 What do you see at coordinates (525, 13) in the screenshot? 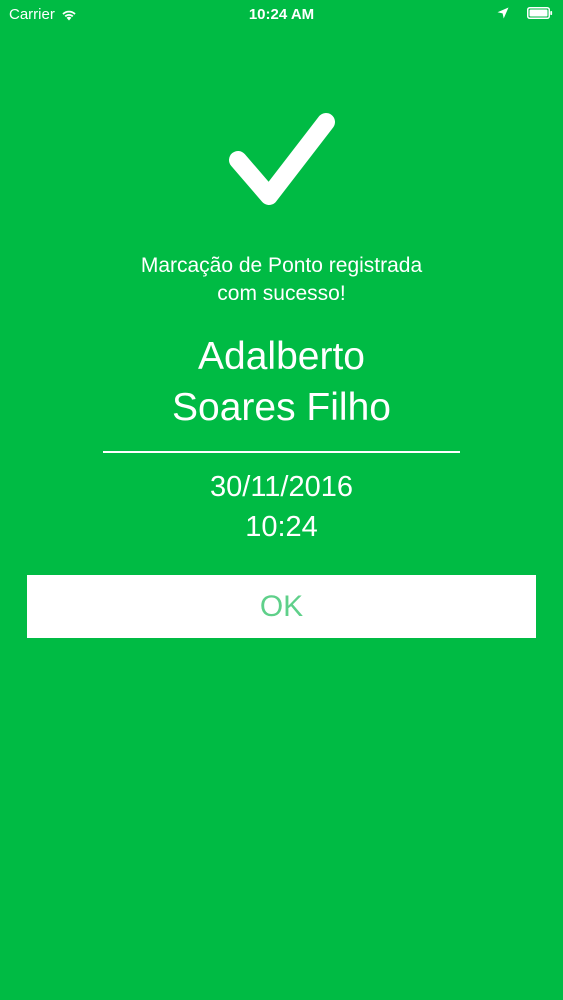
I see `status-right-icons` at bounding box center [525, 13].